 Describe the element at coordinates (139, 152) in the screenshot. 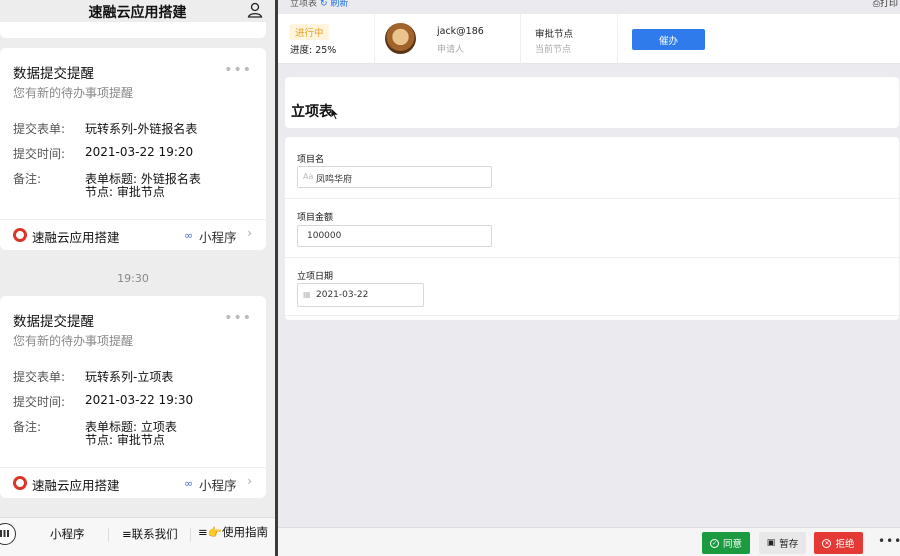

I see `time-value: 2021-03-22 19:20` at that location.